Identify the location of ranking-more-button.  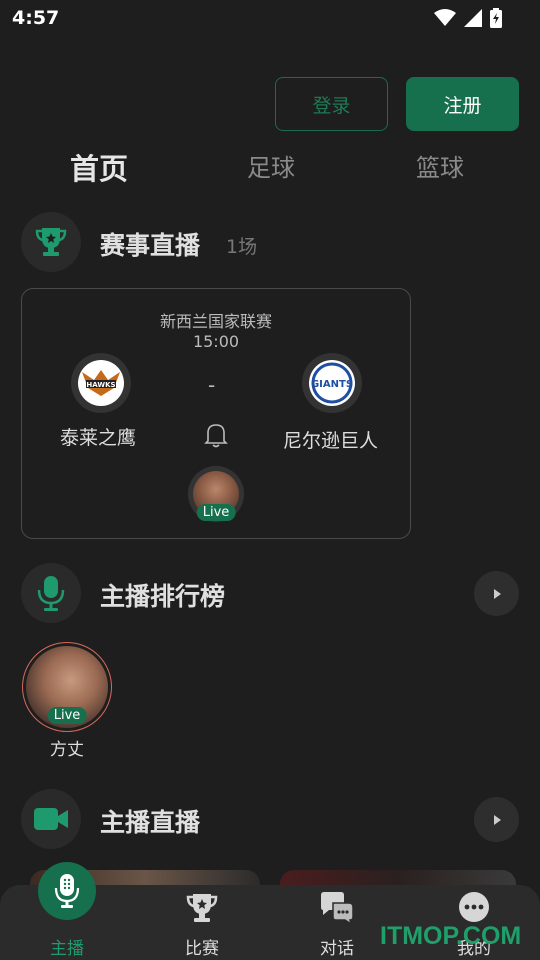
(496, 593).